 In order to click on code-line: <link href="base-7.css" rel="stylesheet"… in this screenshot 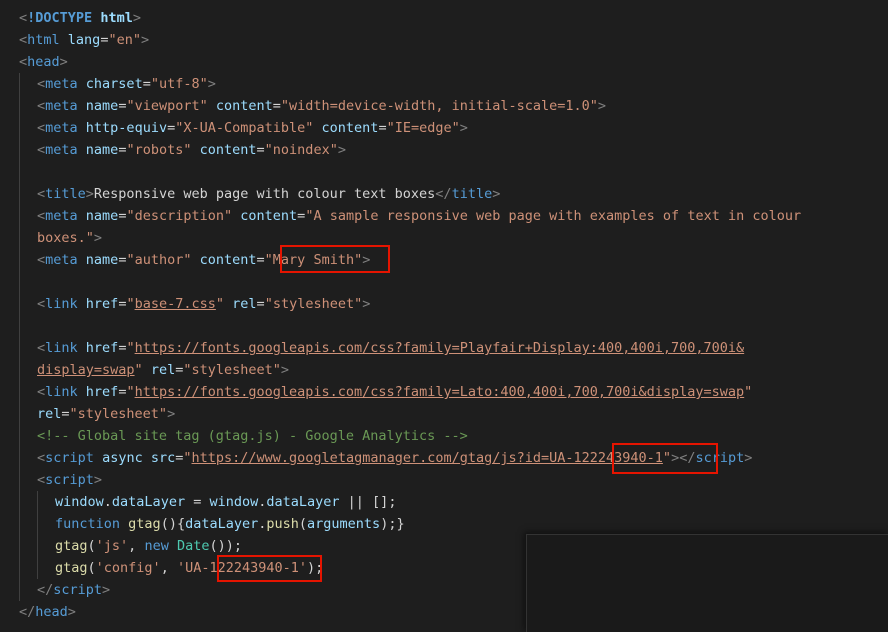, I will do `click(444, 304)`.